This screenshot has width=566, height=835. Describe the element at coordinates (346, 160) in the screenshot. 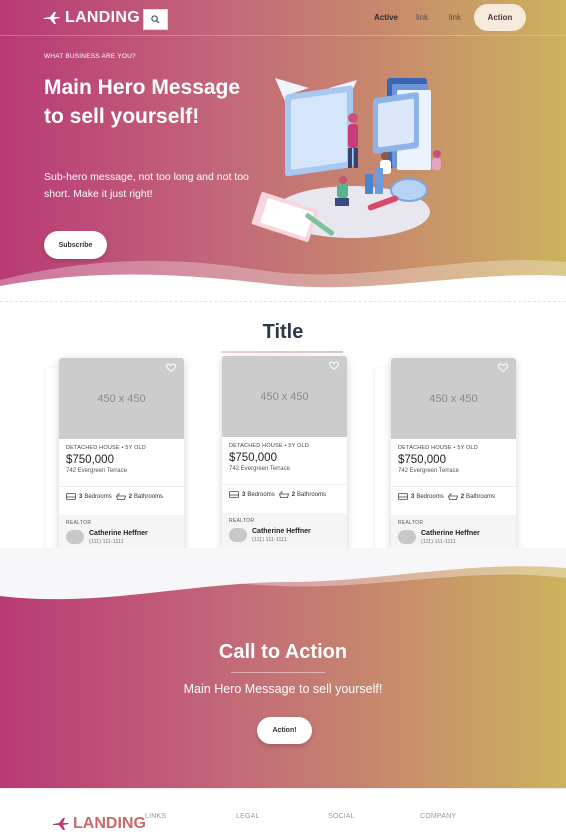

I see `hero-illustration` at that location.